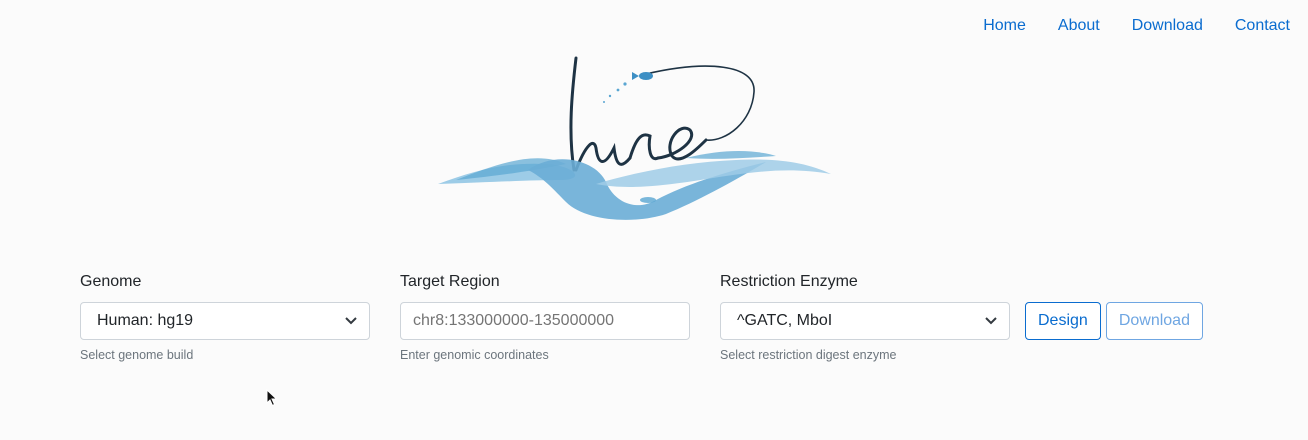  What do you see at coordinates (1167, 26) in the screenshot?
I see `nav-download-link: Download` at bounding box center [1167, 26].